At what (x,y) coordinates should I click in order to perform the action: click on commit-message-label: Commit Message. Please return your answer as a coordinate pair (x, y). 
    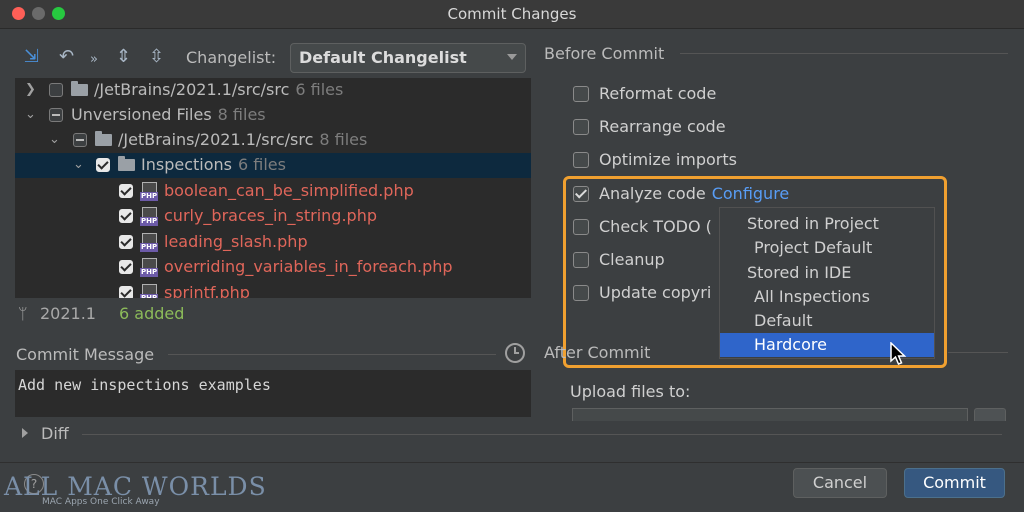
    Looking at the image, I should click on (85, 354).